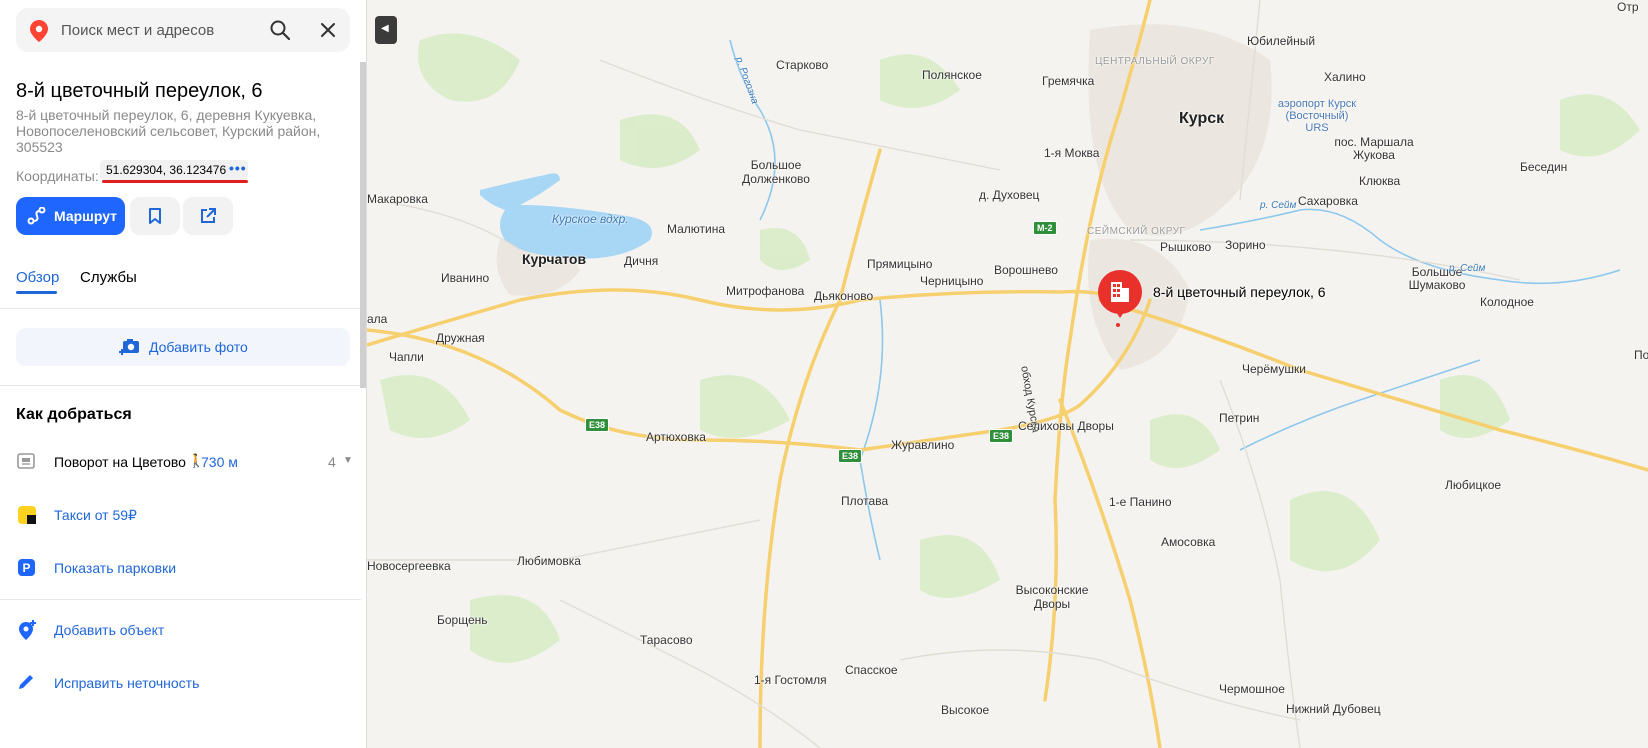 The width and height of the screenshot is (1648, 748). I want to click on map-label-gremyachka: Гремячка, so click(1068, 81).